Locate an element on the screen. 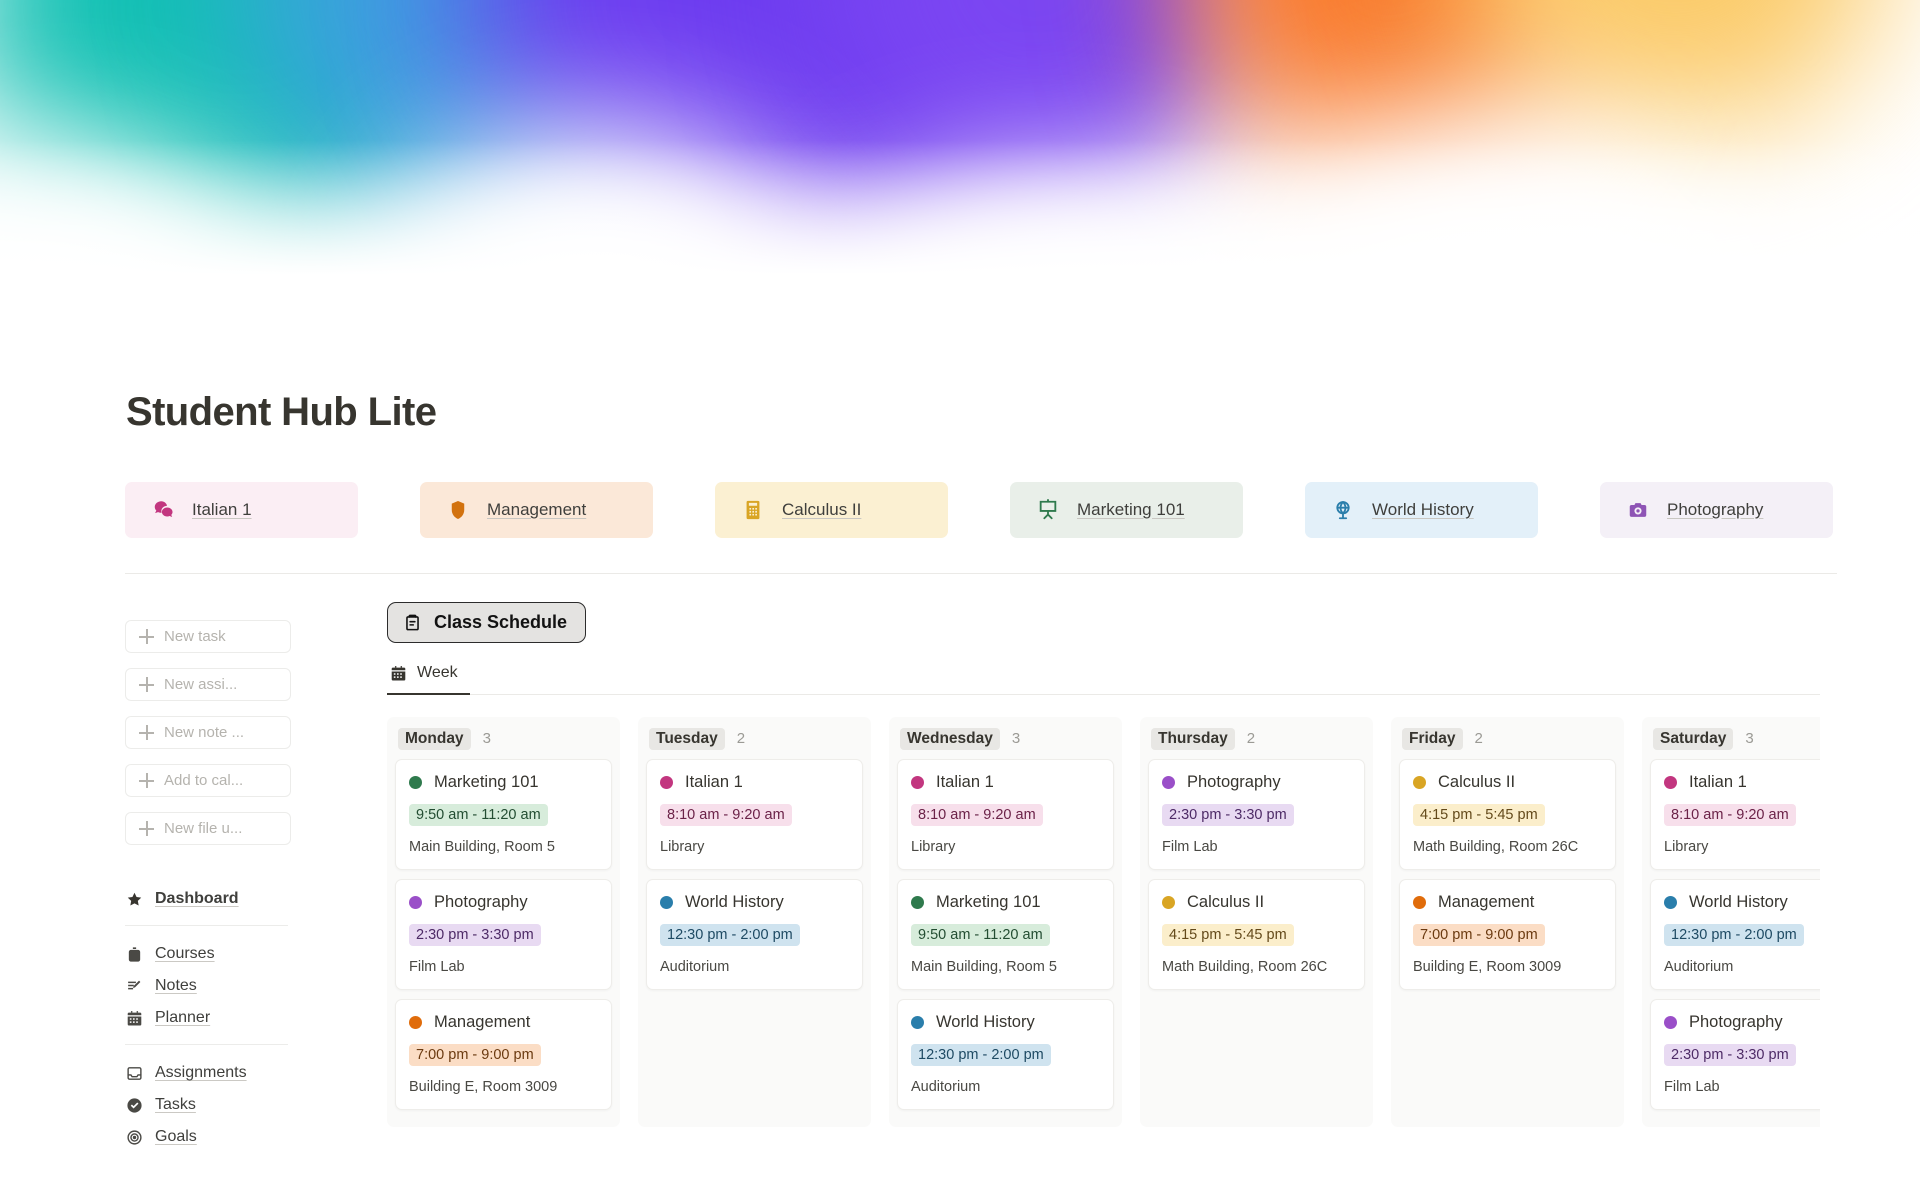 This screenshot has height=1199, width=1920. day-name: Tuesday is located at coordinates (687, 738).